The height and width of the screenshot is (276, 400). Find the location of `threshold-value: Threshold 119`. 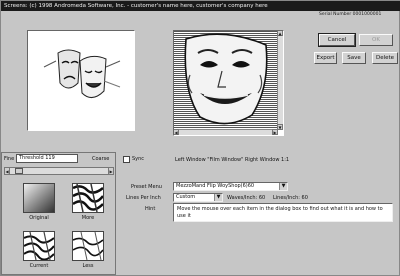

threshold-value: Threshold 119 is located at coordinates (37, 158).